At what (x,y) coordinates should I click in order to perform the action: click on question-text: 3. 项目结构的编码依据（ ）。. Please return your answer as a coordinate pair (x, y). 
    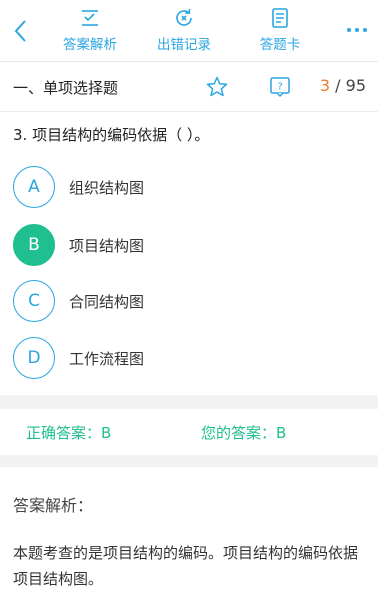
    Looking at the image, I should click on (111, 135).